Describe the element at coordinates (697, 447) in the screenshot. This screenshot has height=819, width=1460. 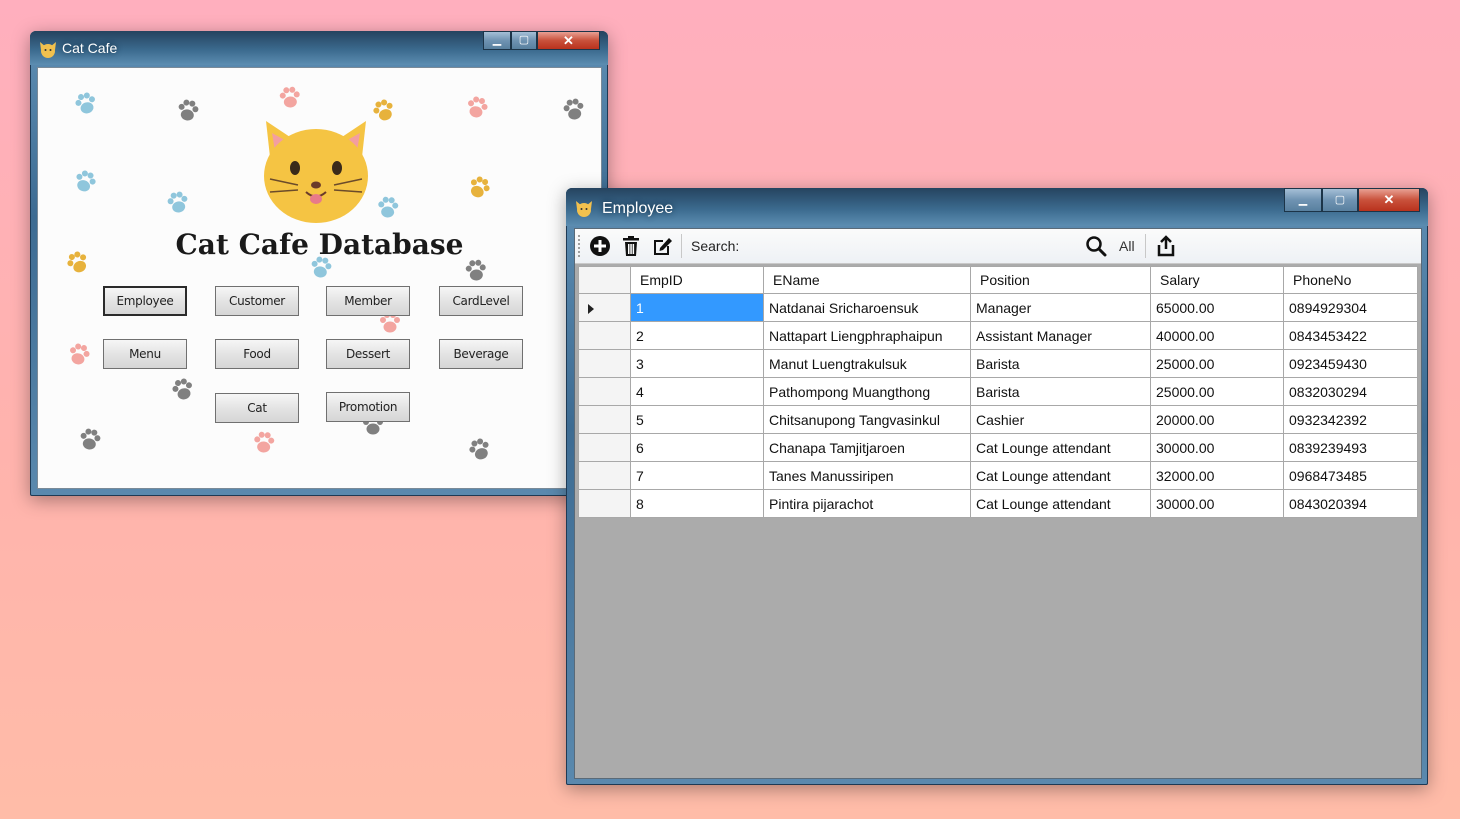
I see `cell-empid: 6` at that location.